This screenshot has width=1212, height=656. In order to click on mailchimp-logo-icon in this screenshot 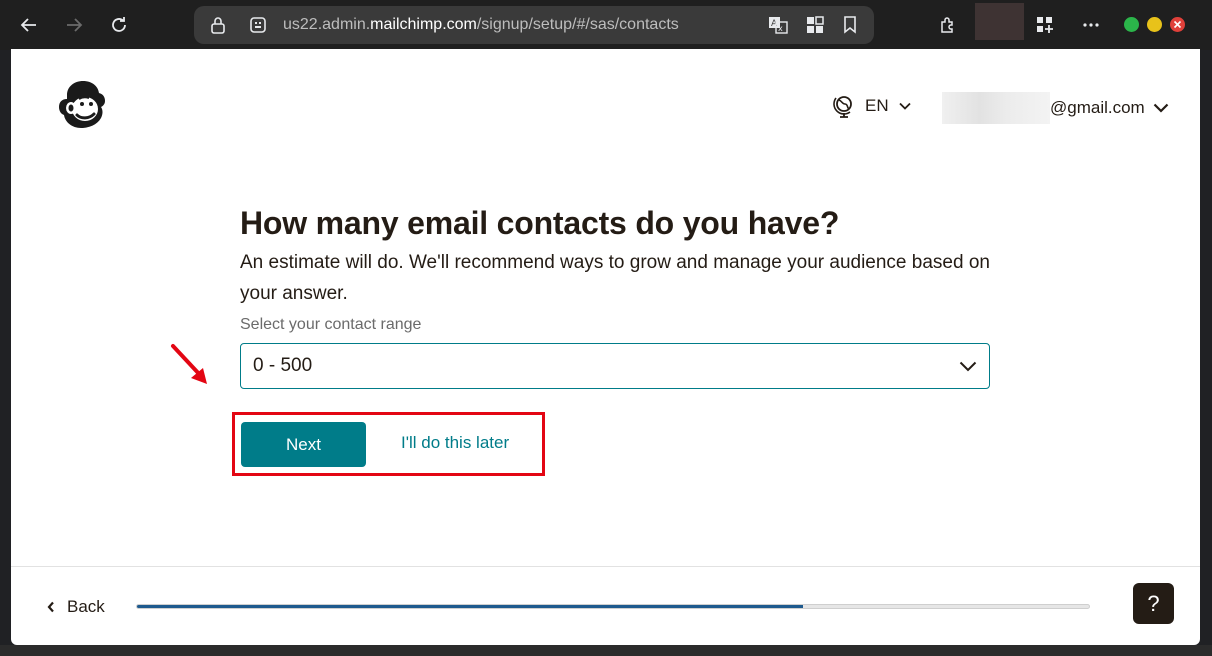, I will do `click(83, 105)`.